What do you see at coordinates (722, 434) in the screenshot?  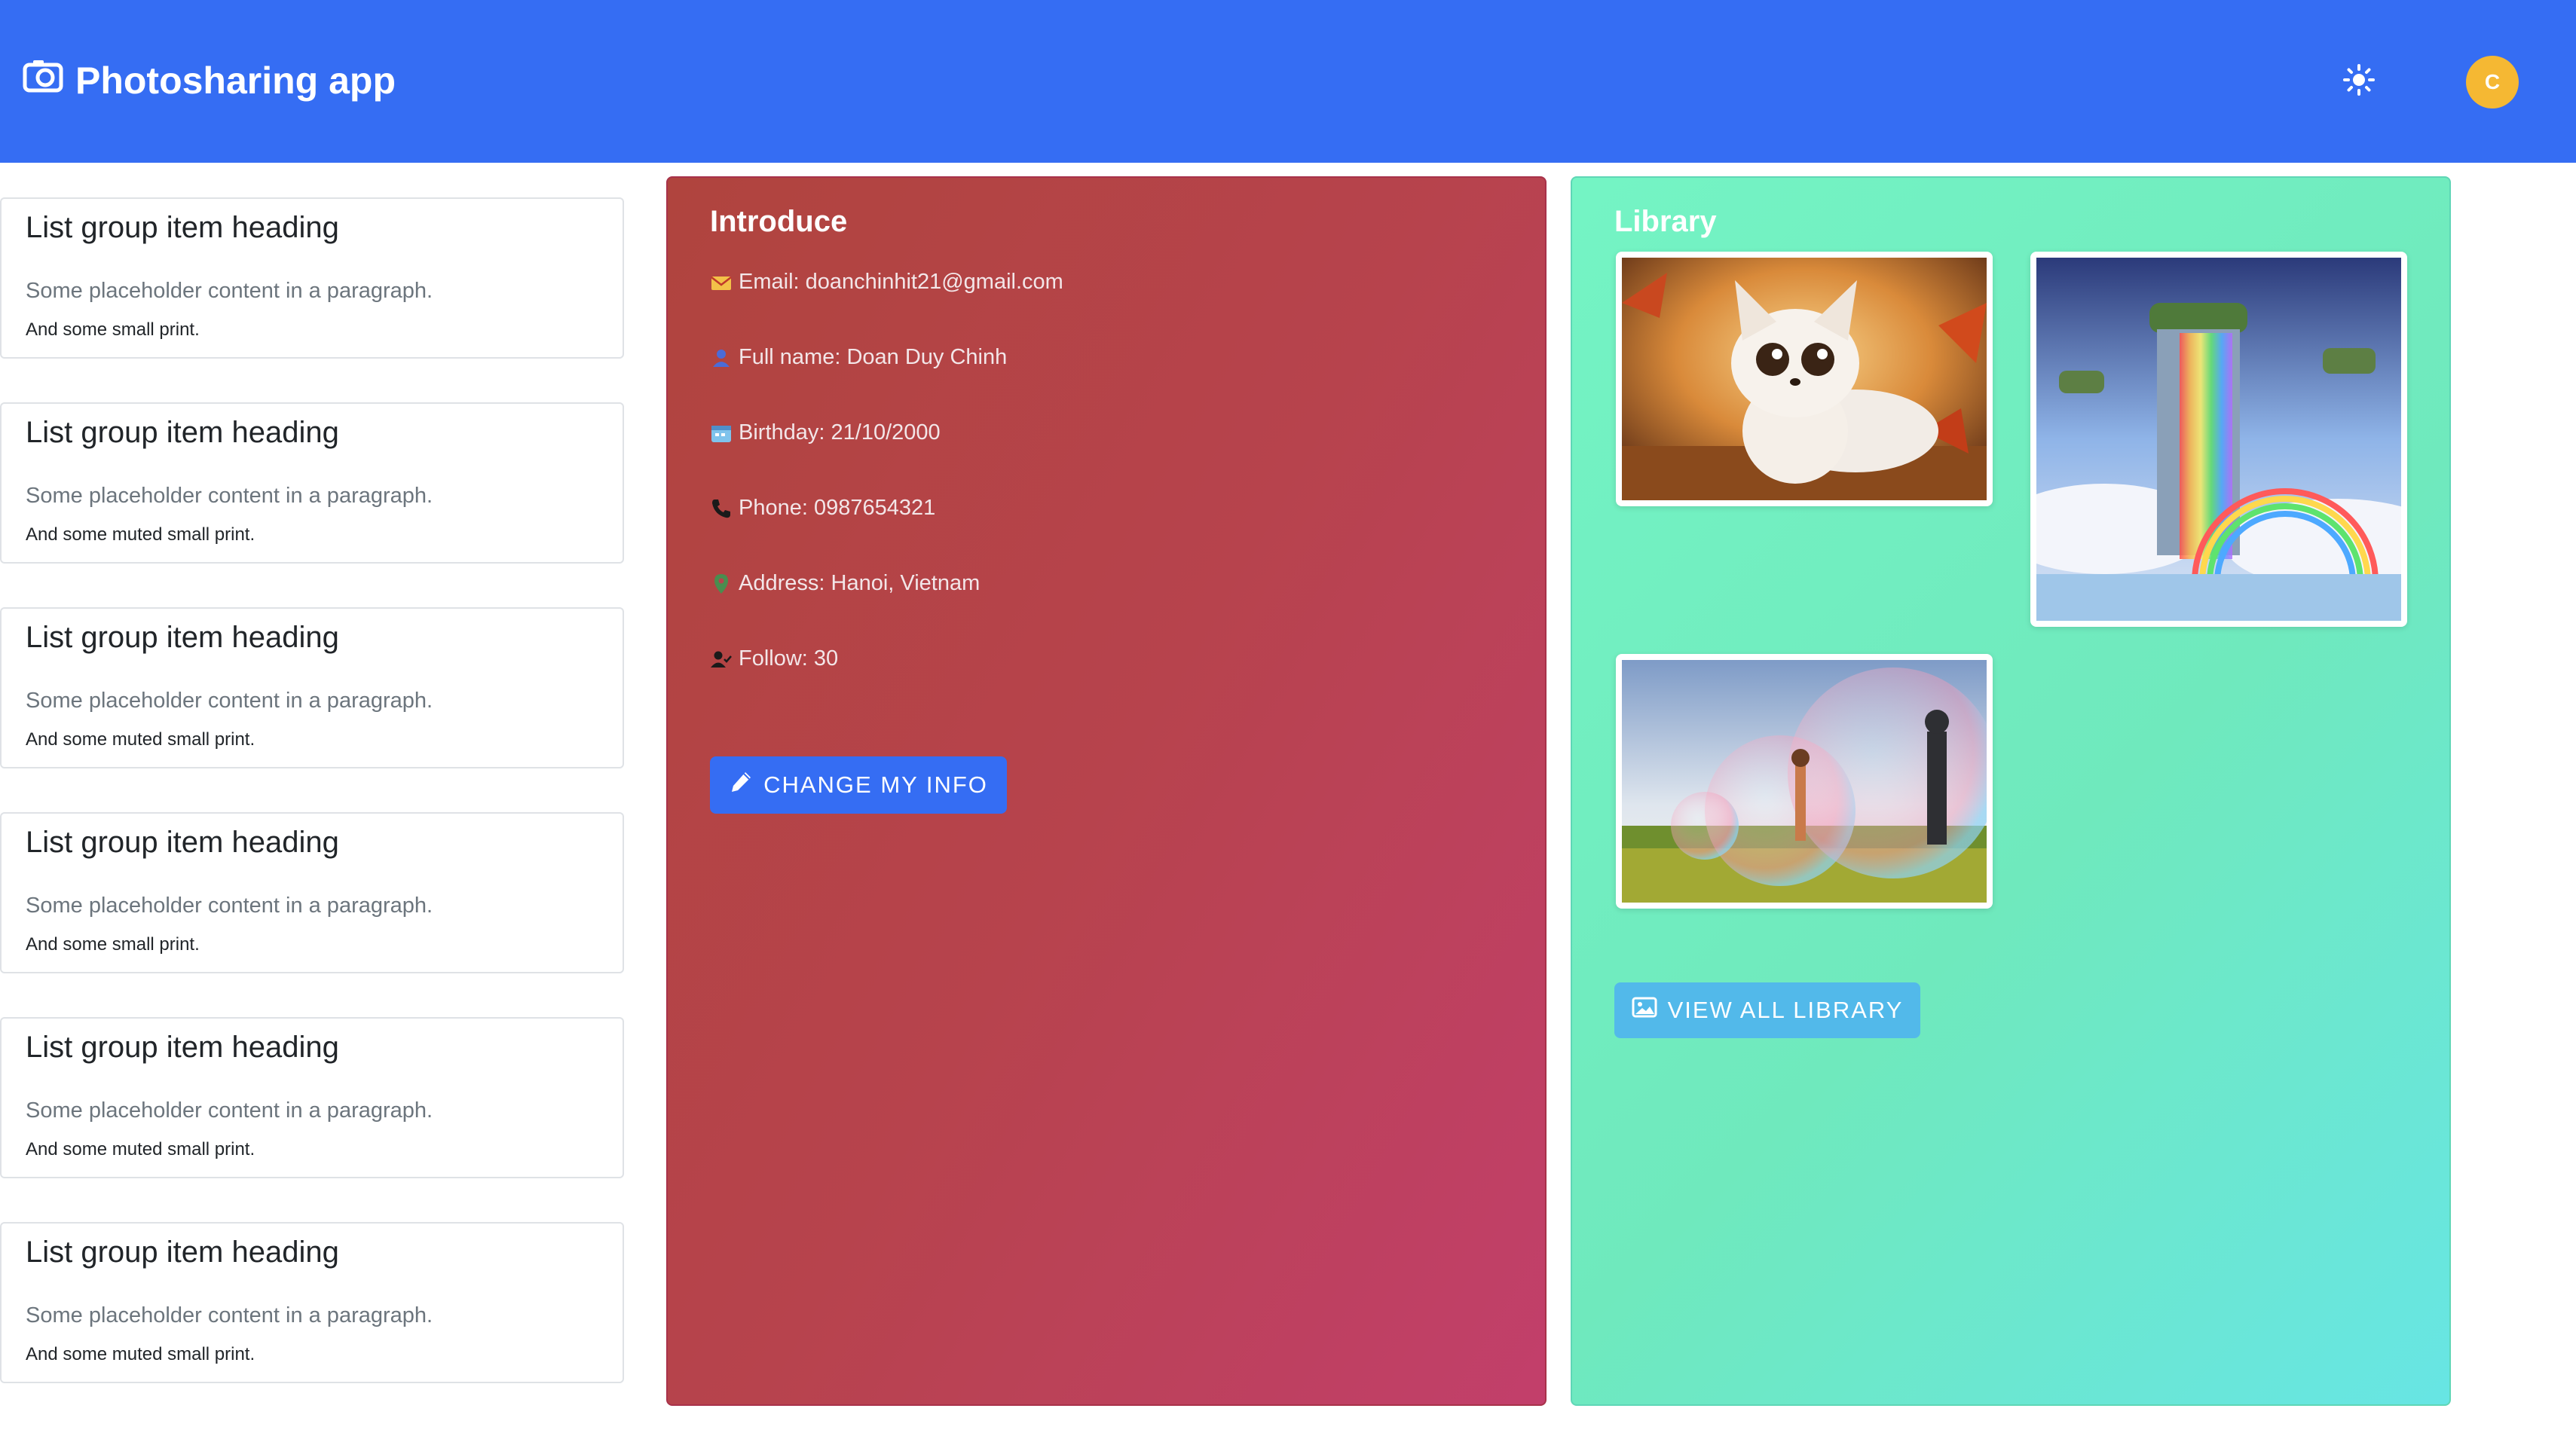 I see `calendar-icon` at bounding box center [722, 434].